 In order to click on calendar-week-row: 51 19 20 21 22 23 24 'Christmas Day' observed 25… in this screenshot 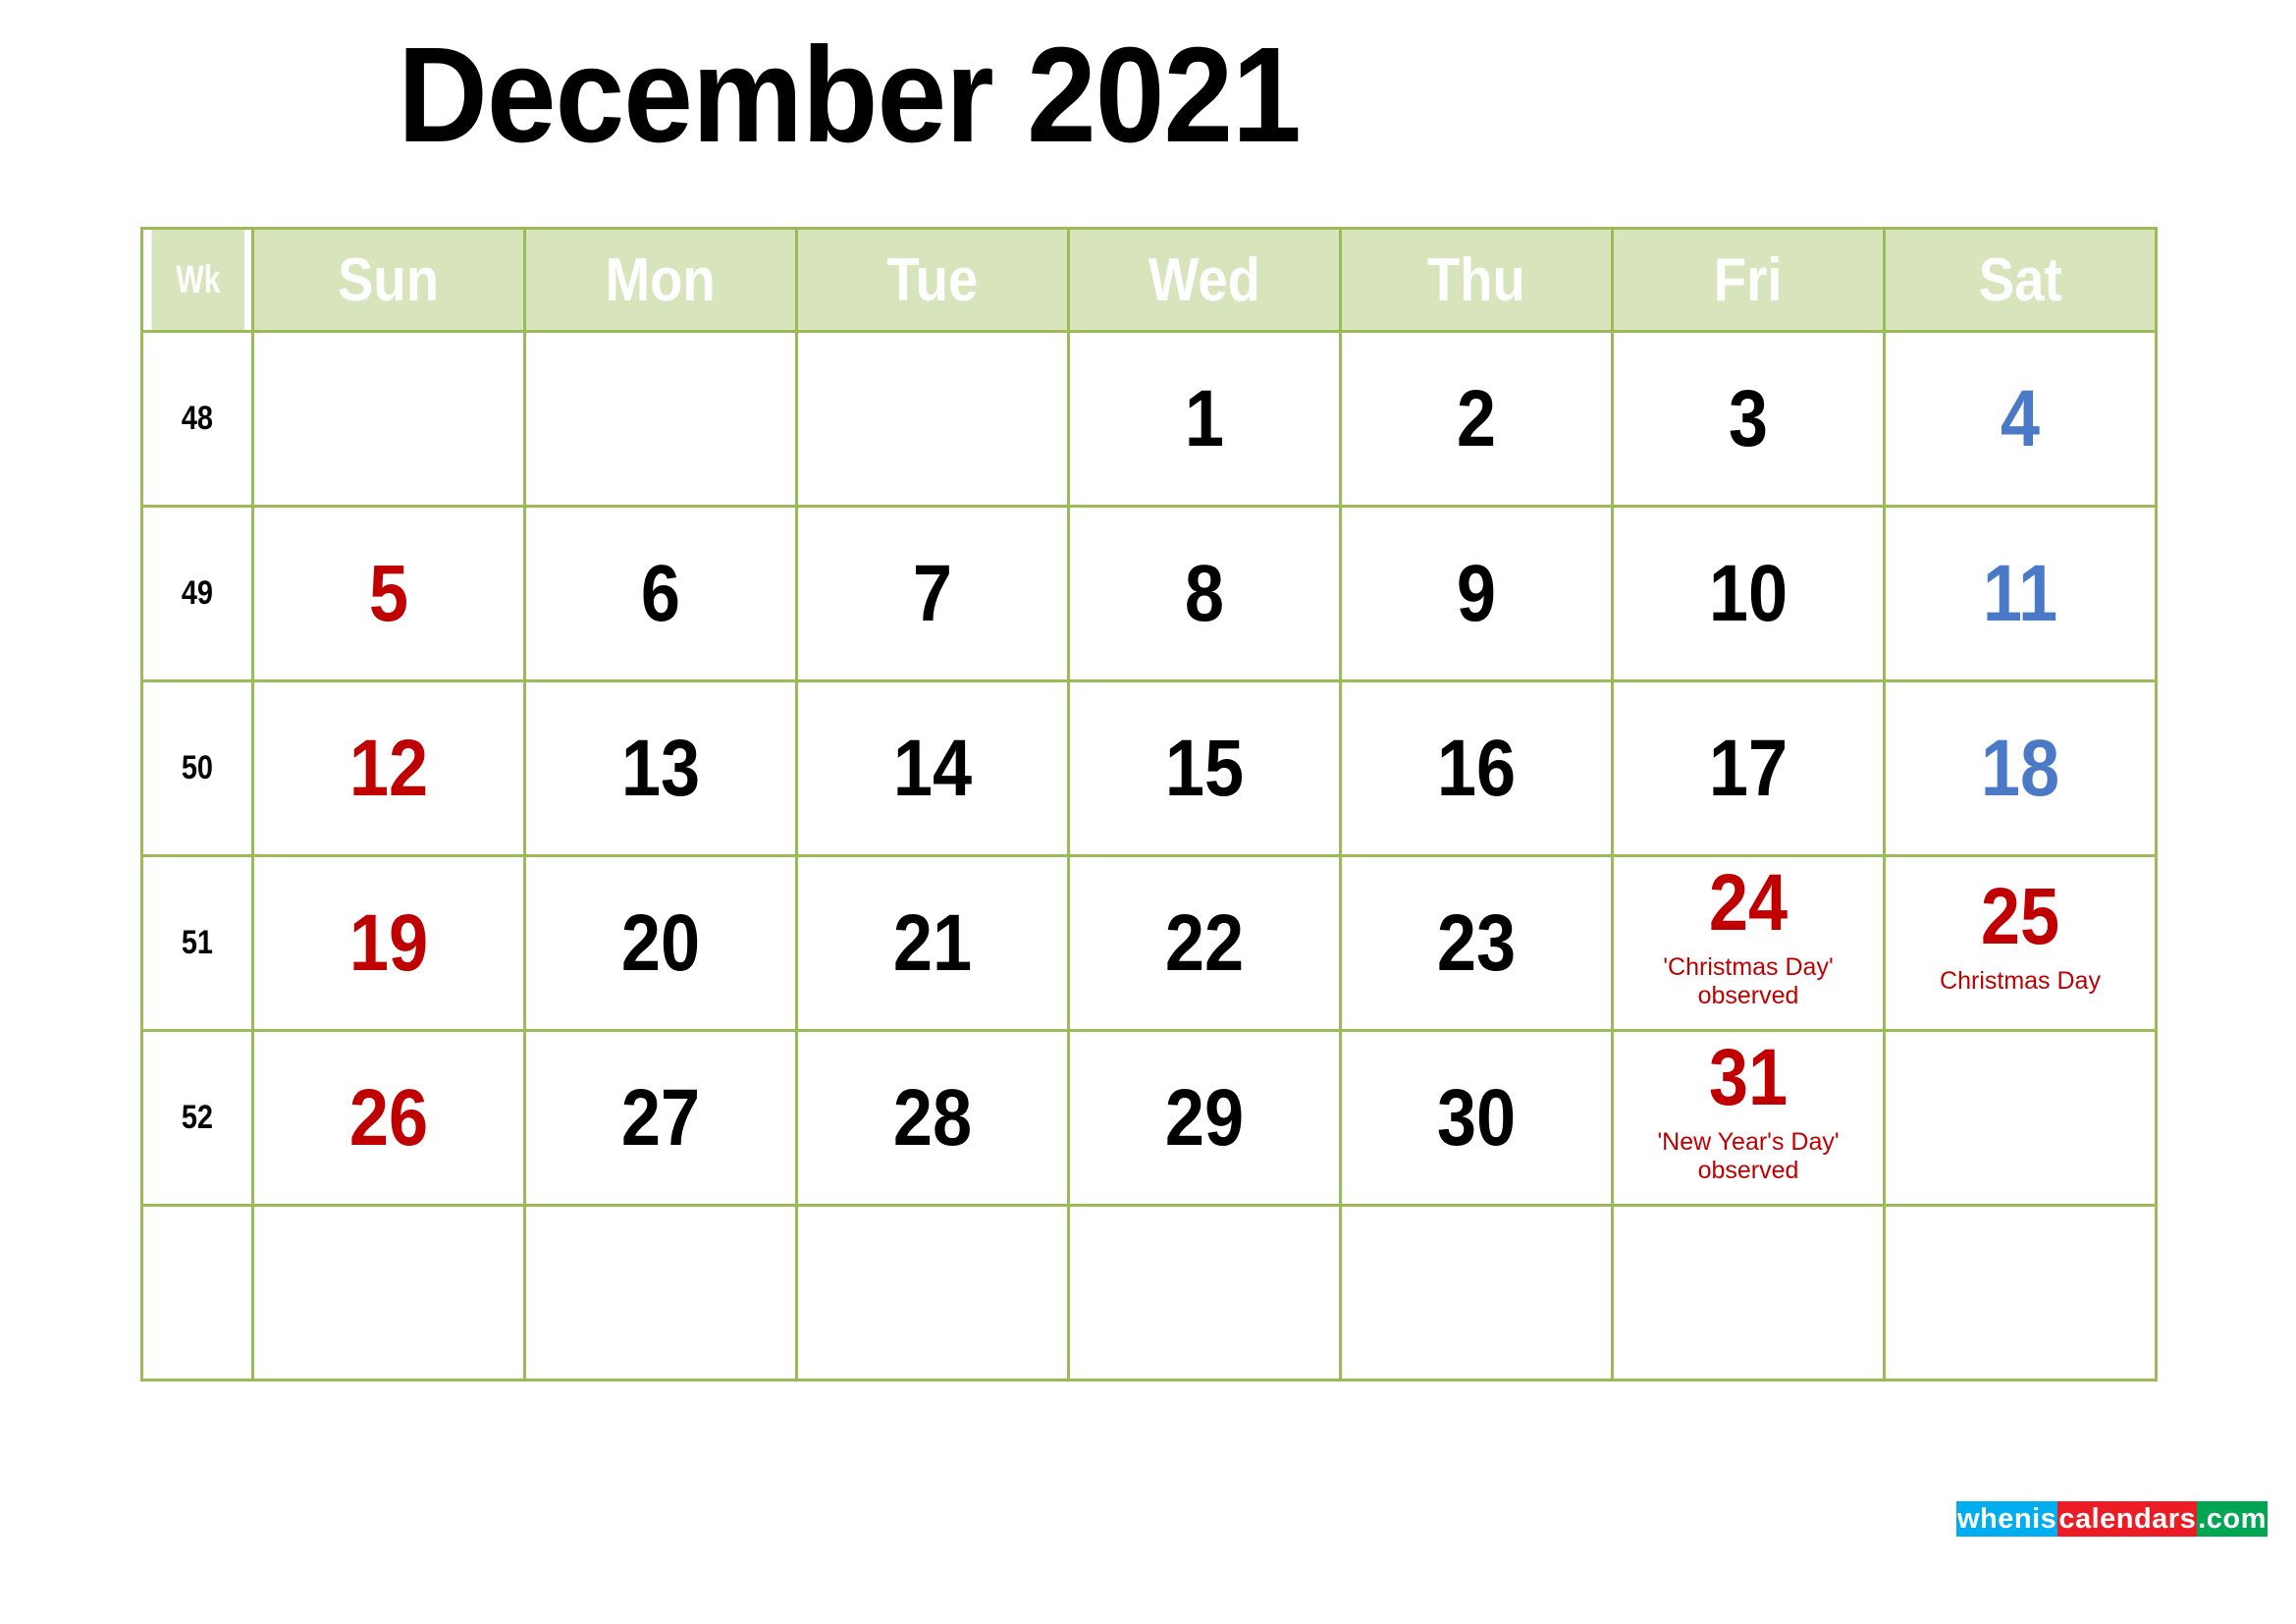, I will do `click(1149, 943)`.